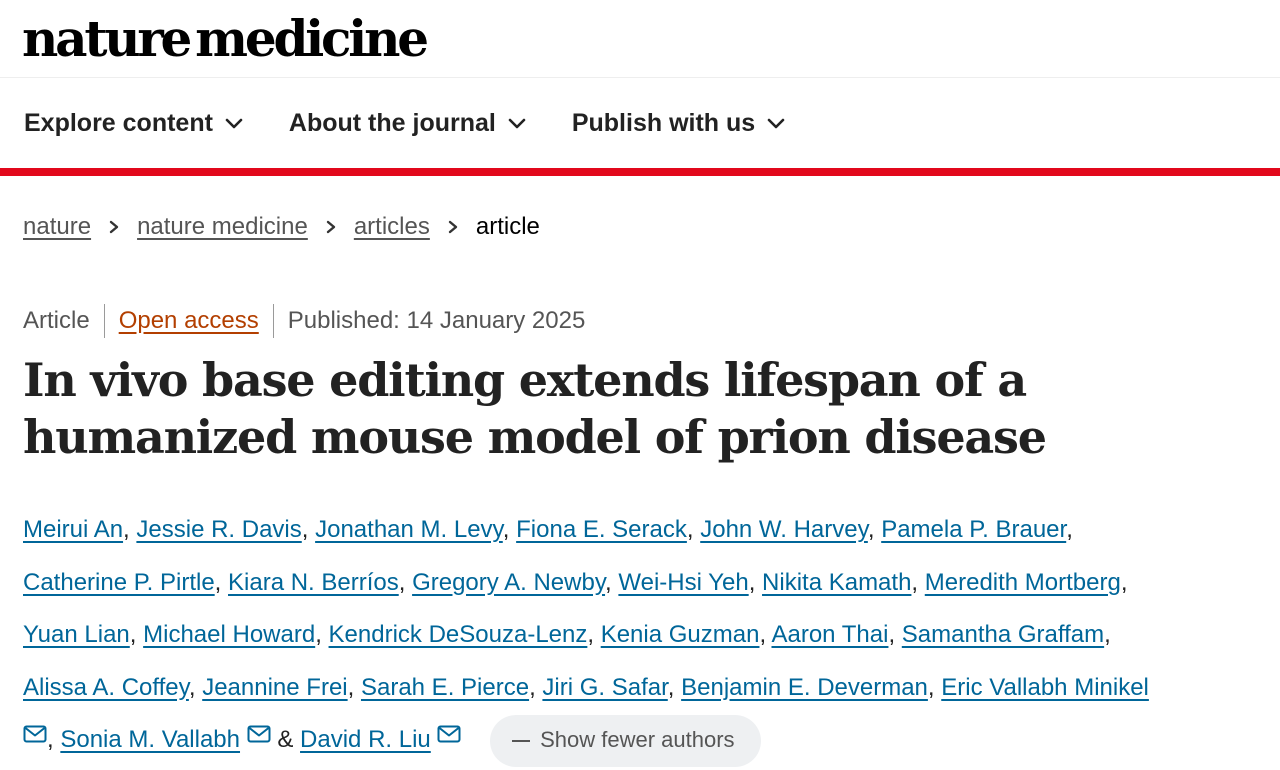 This screenshot has height=770, width=1280. I want to click on author-link: Michael Howard, so click(229, 634).